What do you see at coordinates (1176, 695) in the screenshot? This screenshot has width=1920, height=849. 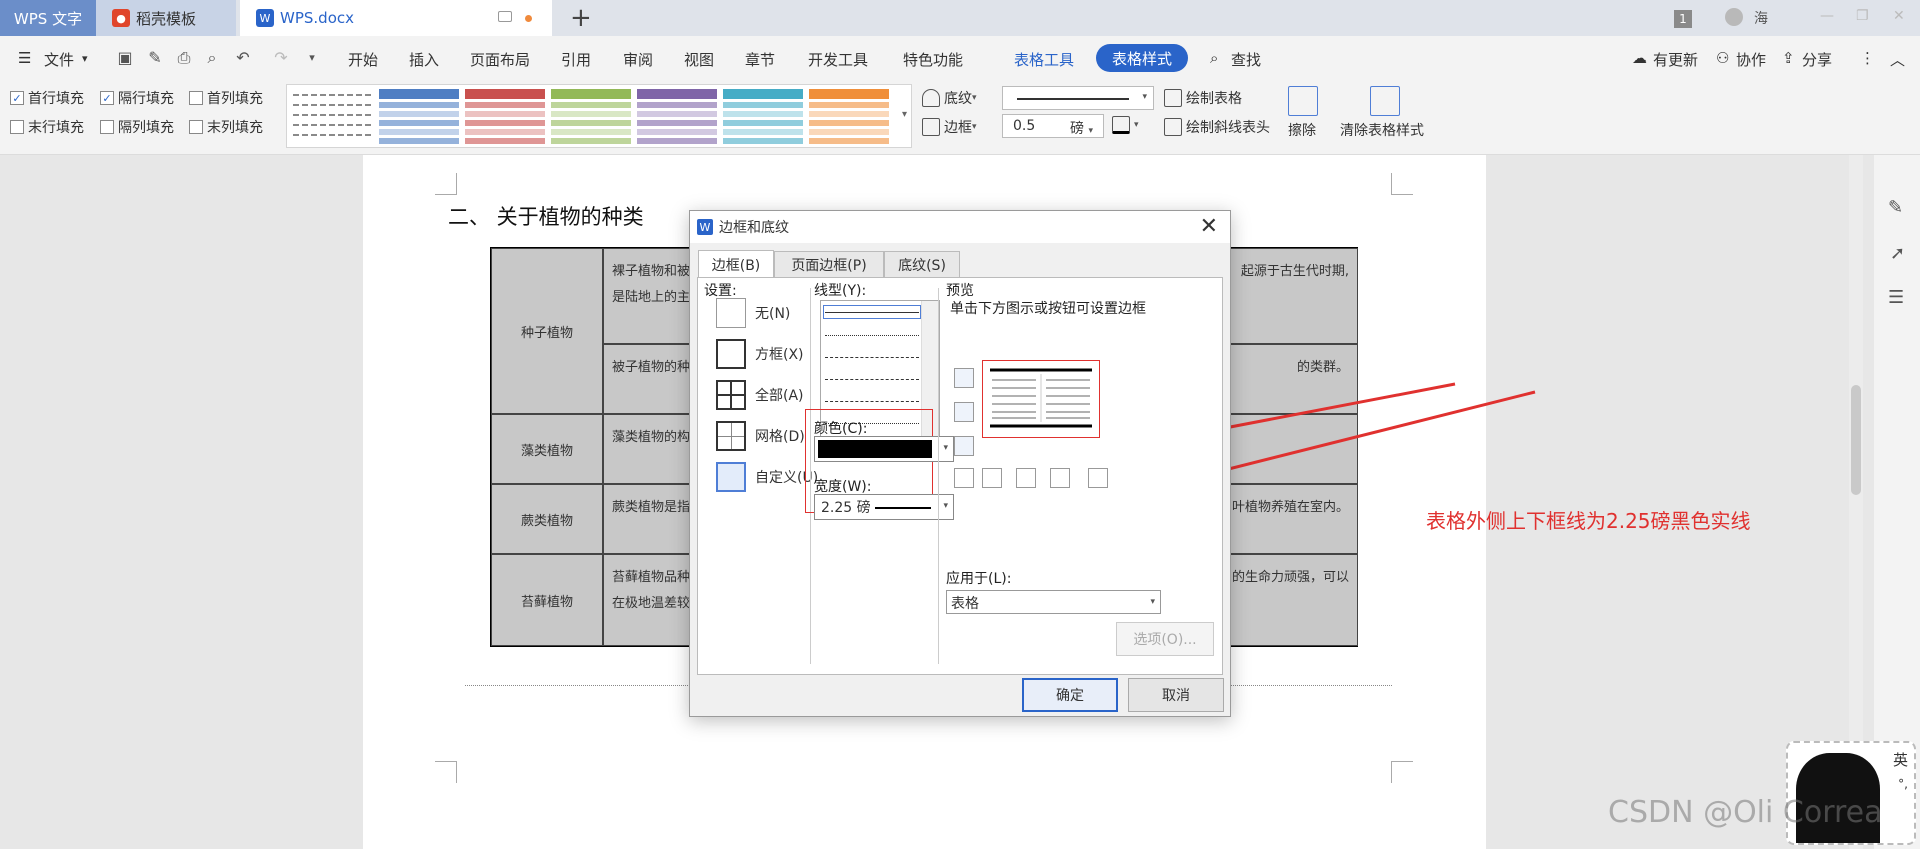 I see `cancel-button: 取消` at bounding box center [1176, 695].